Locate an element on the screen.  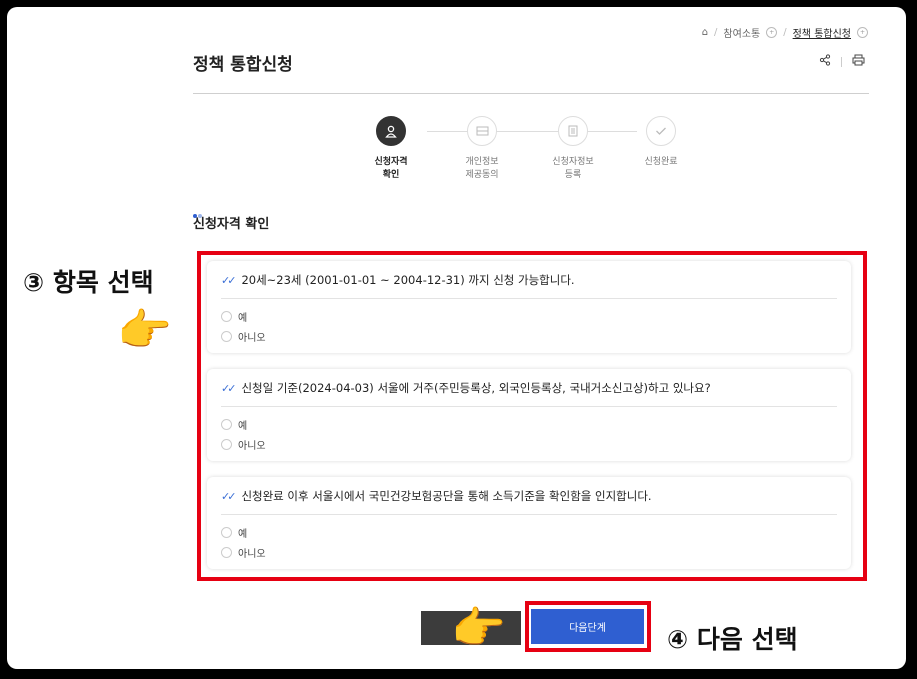
title-tools is located at coordinates (842, 62).